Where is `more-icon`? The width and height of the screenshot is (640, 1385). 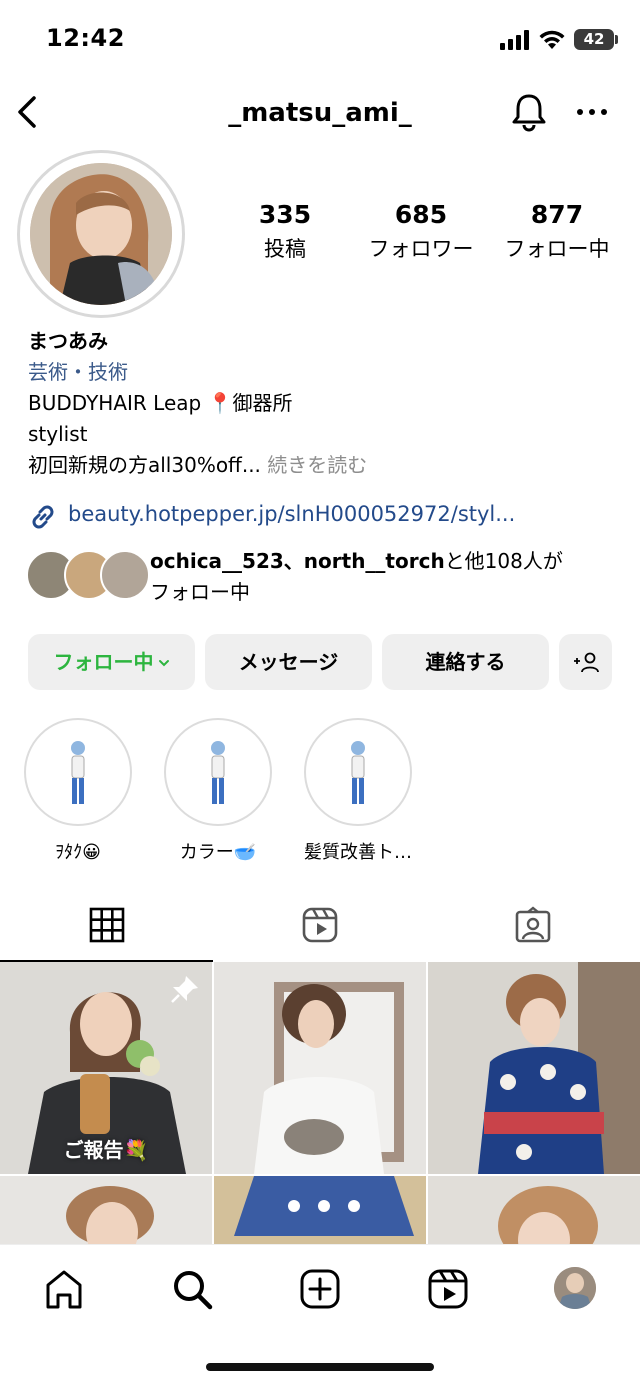
more-icon is located at coordinates (592, 112).